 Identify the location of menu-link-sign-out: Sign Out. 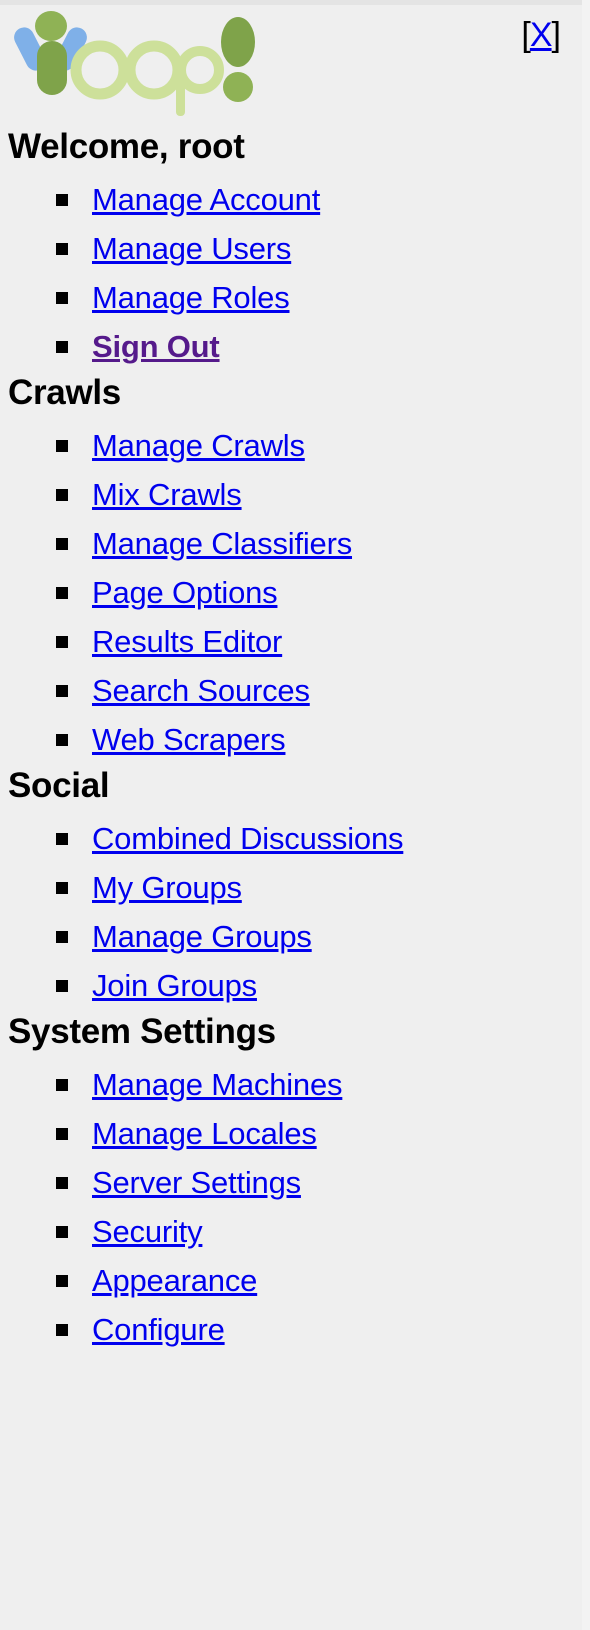
(156, 346).